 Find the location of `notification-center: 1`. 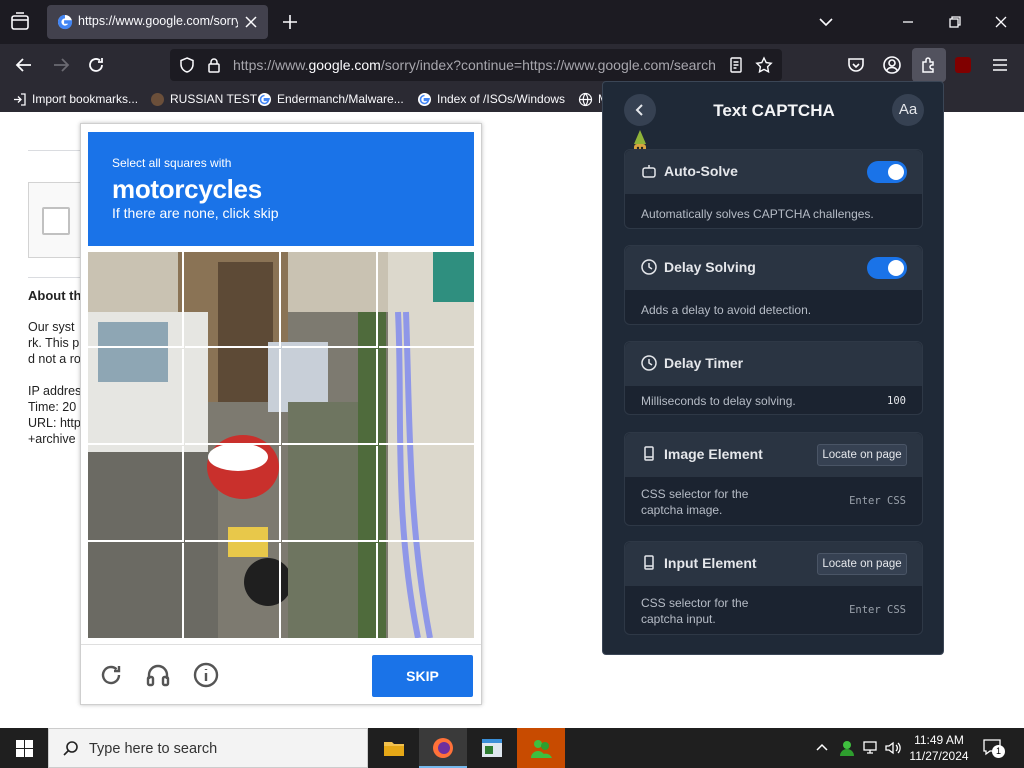

notification-center: 1 is located at coordinates (993, 748).